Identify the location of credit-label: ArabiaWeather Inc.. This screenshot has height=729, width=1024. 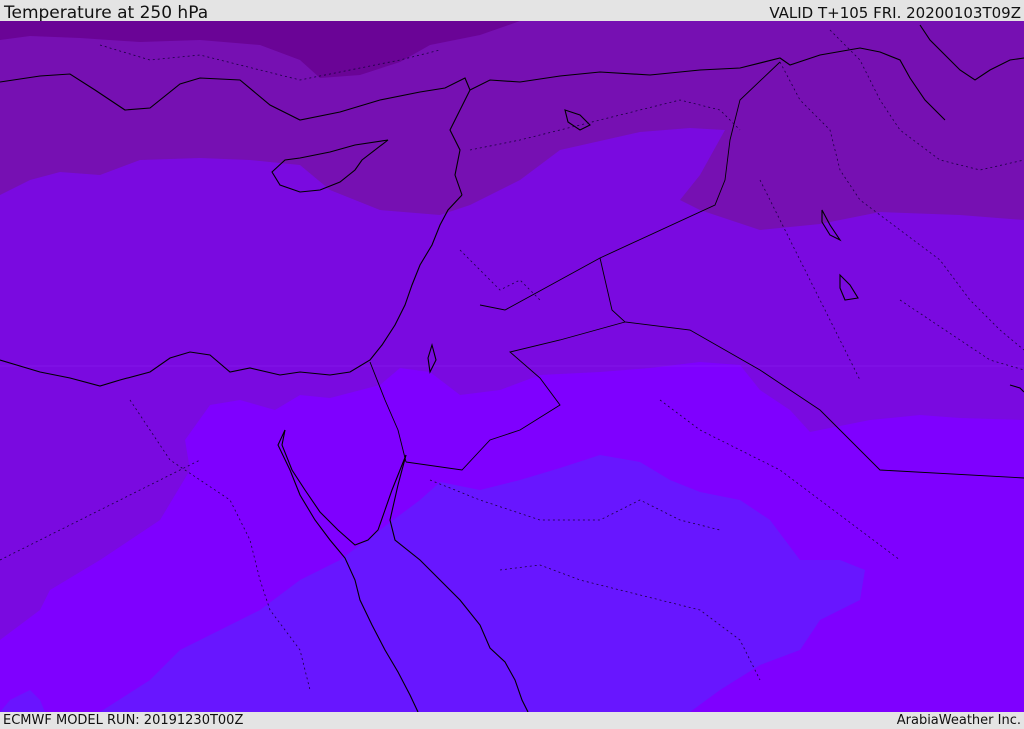
(958, 720).